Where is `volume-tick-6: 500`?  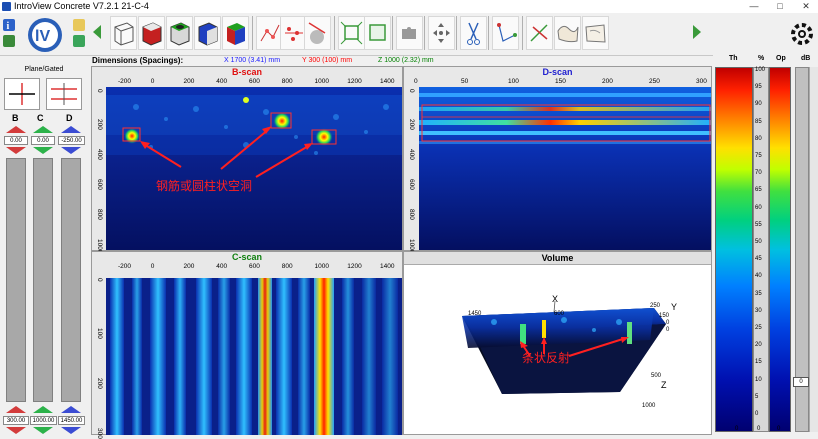 volume-tick-6: 500 is located at coordinates (656, 376).